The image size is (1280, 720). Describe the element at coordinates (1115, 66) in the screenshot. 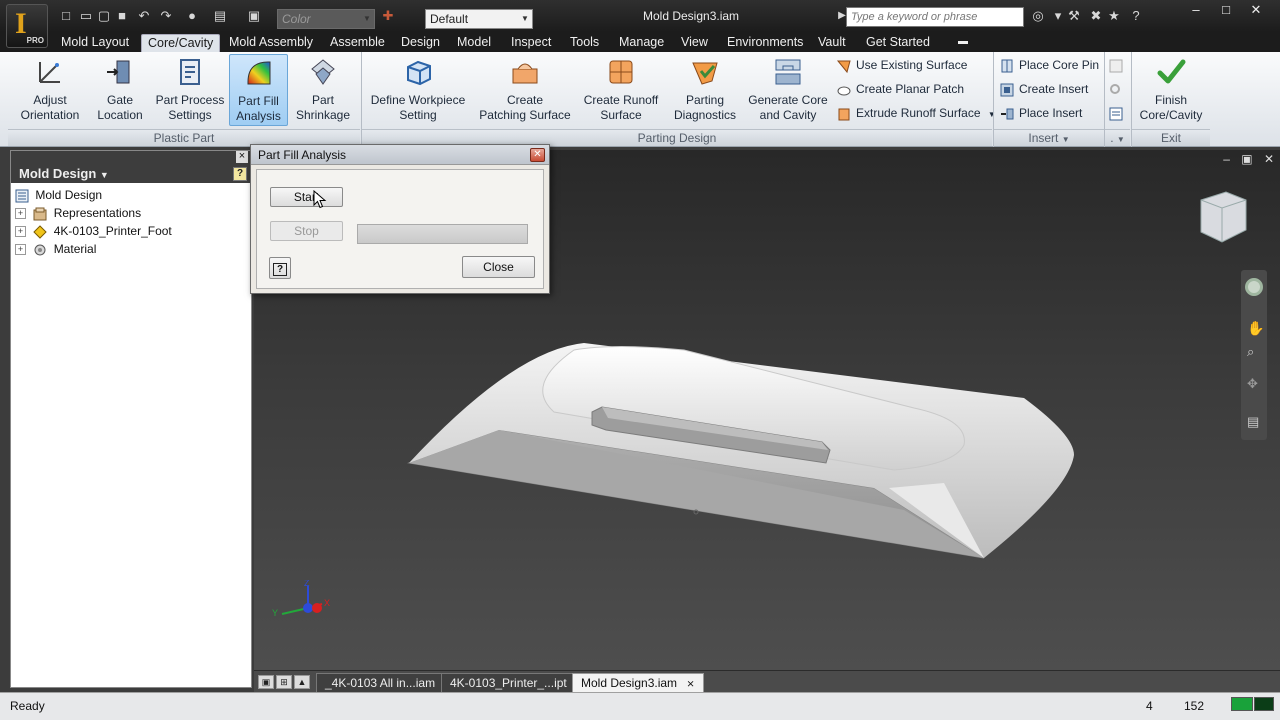

I see `edit-icon-button` at that location.